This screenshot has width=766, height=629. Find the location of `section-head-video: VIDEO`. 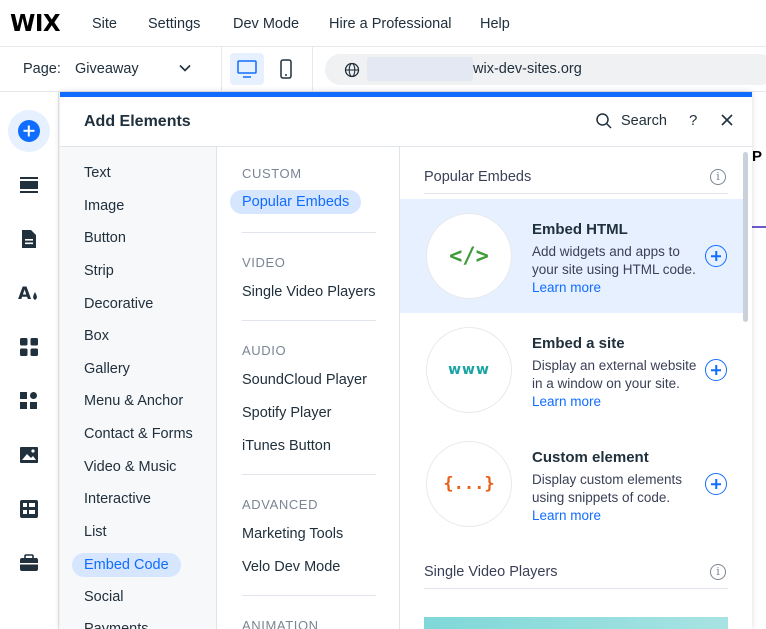

section-head-video: VIDEO is located at coordinates (264, 262).